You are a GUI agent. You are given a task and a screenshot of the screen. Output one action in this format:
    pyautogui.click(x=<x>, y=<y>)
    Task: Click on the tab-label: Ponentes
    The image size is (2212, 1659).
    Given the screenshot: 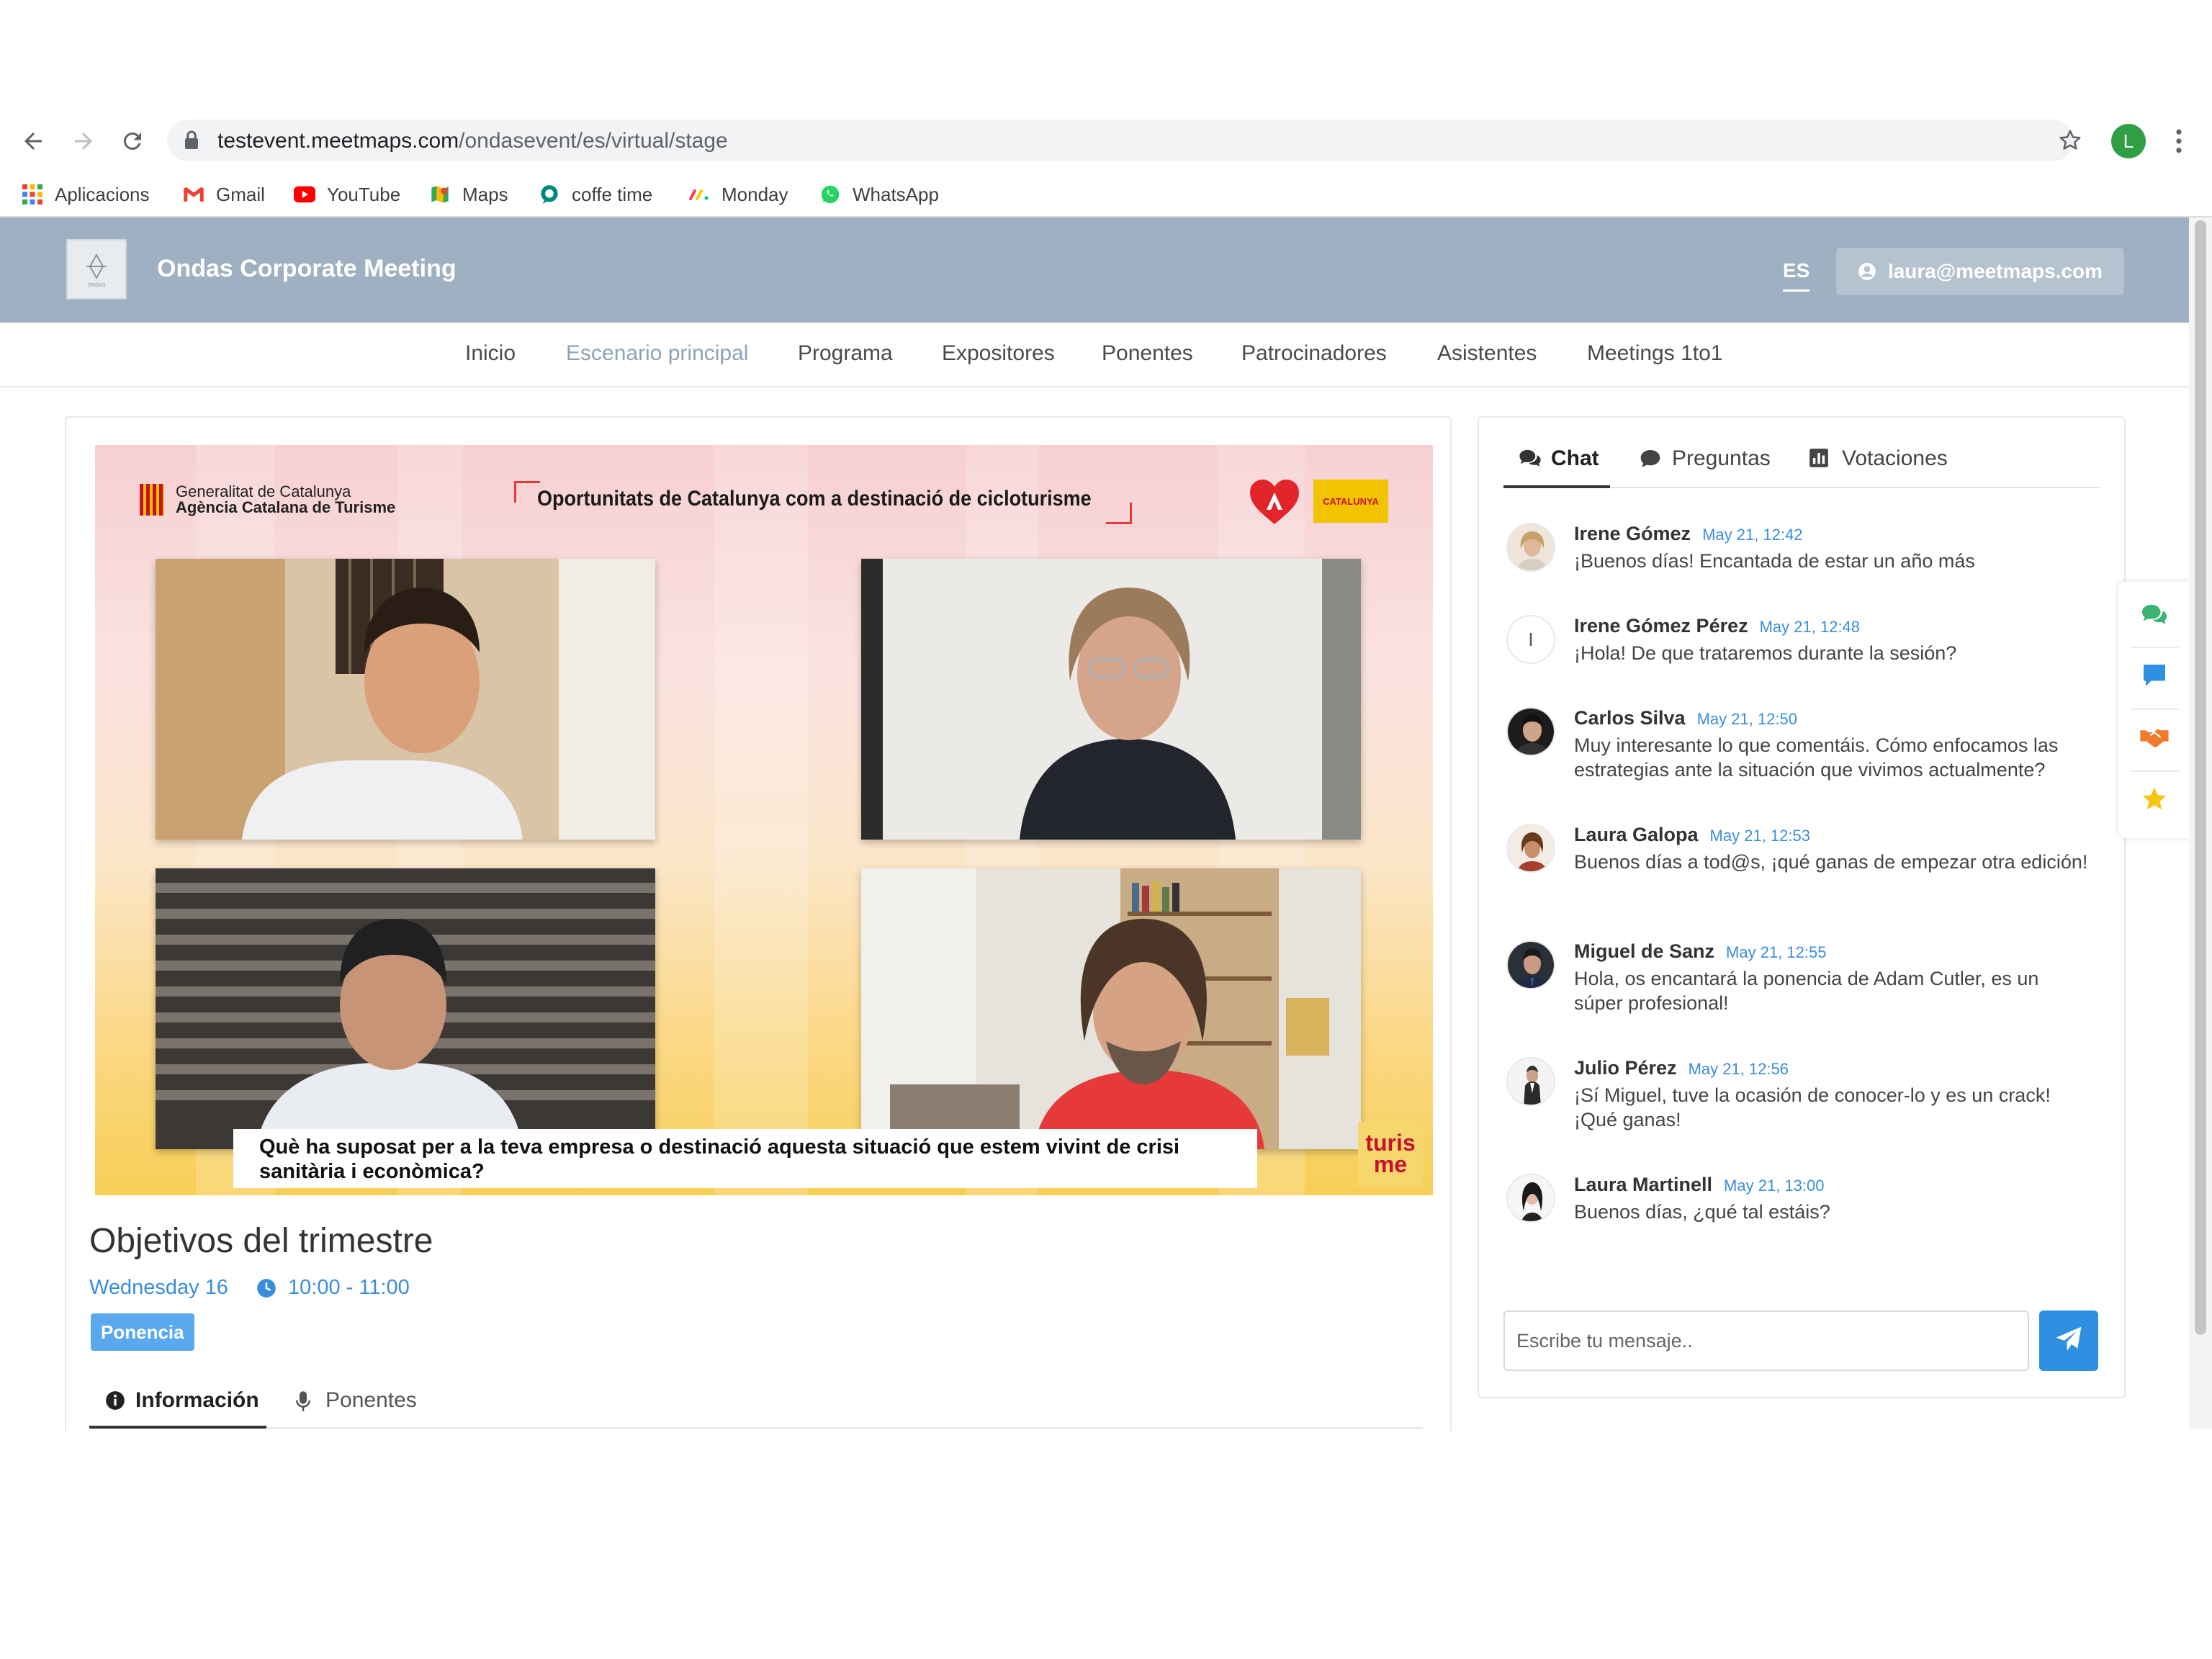 What is the action you would take?
    pyautogui.click(x=371, y=1400)
    